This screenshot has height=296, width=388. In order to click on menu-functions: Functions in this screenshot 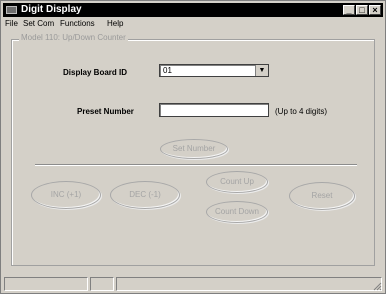, I will do `click(77, 23)`.